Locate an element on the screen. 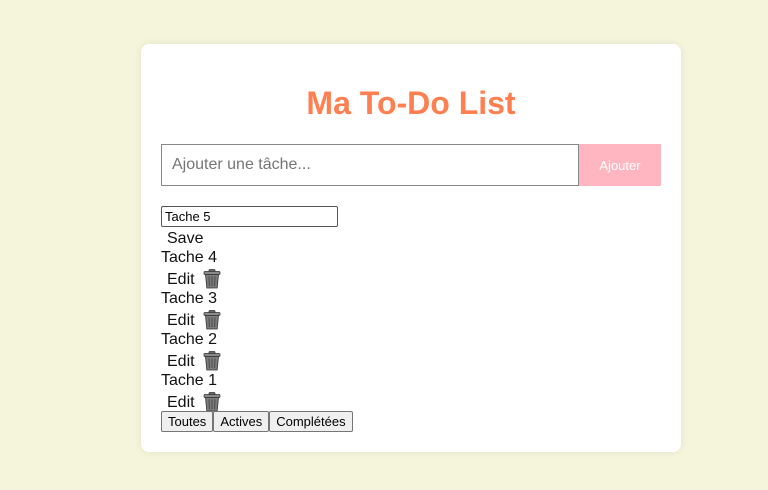 The width and height of the screenshot is (768, 490). todo-item: Tache 2 Edit is located at coordinates (249, 350).